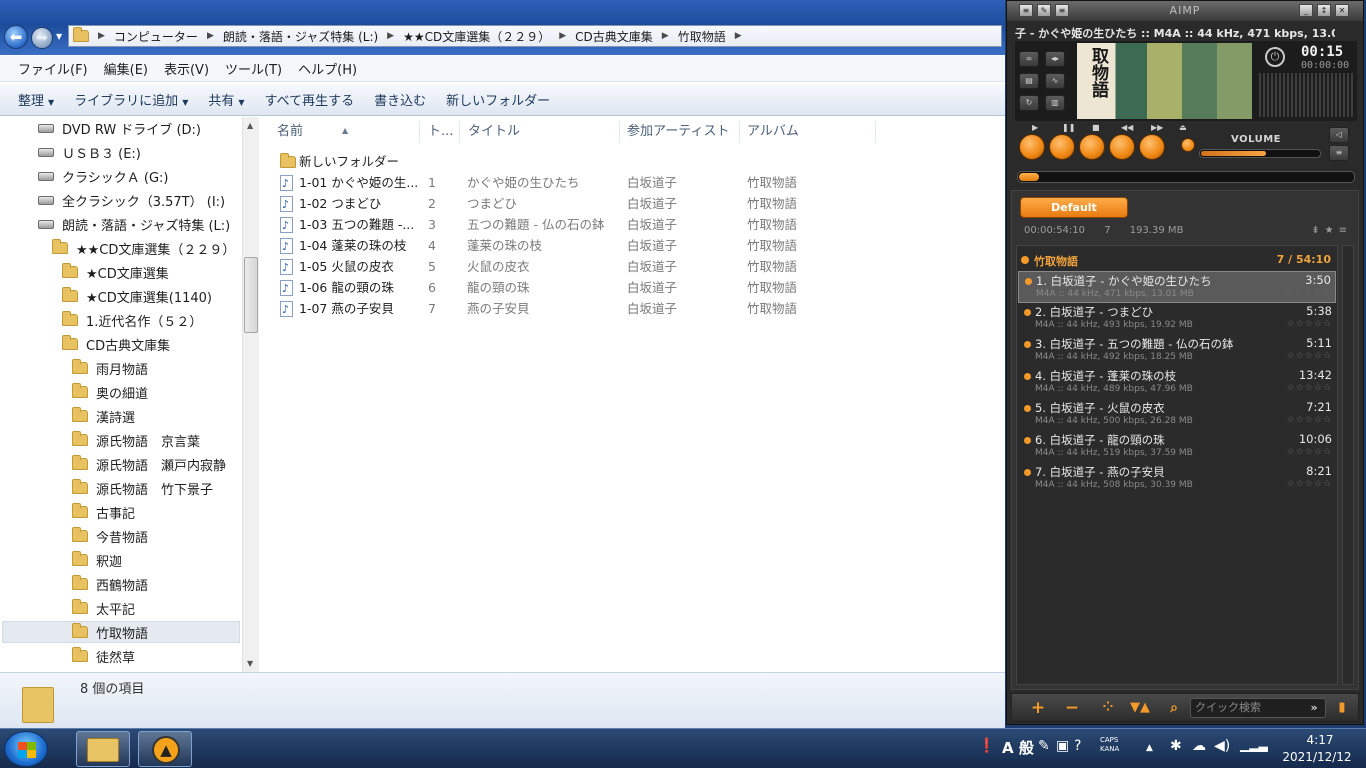 This screenshot has height=768, width=1366. What do you see at coordinates (1342, 708) in the screenshot?
I see `file-icon: ▮` at bounding box center [1342, 708].